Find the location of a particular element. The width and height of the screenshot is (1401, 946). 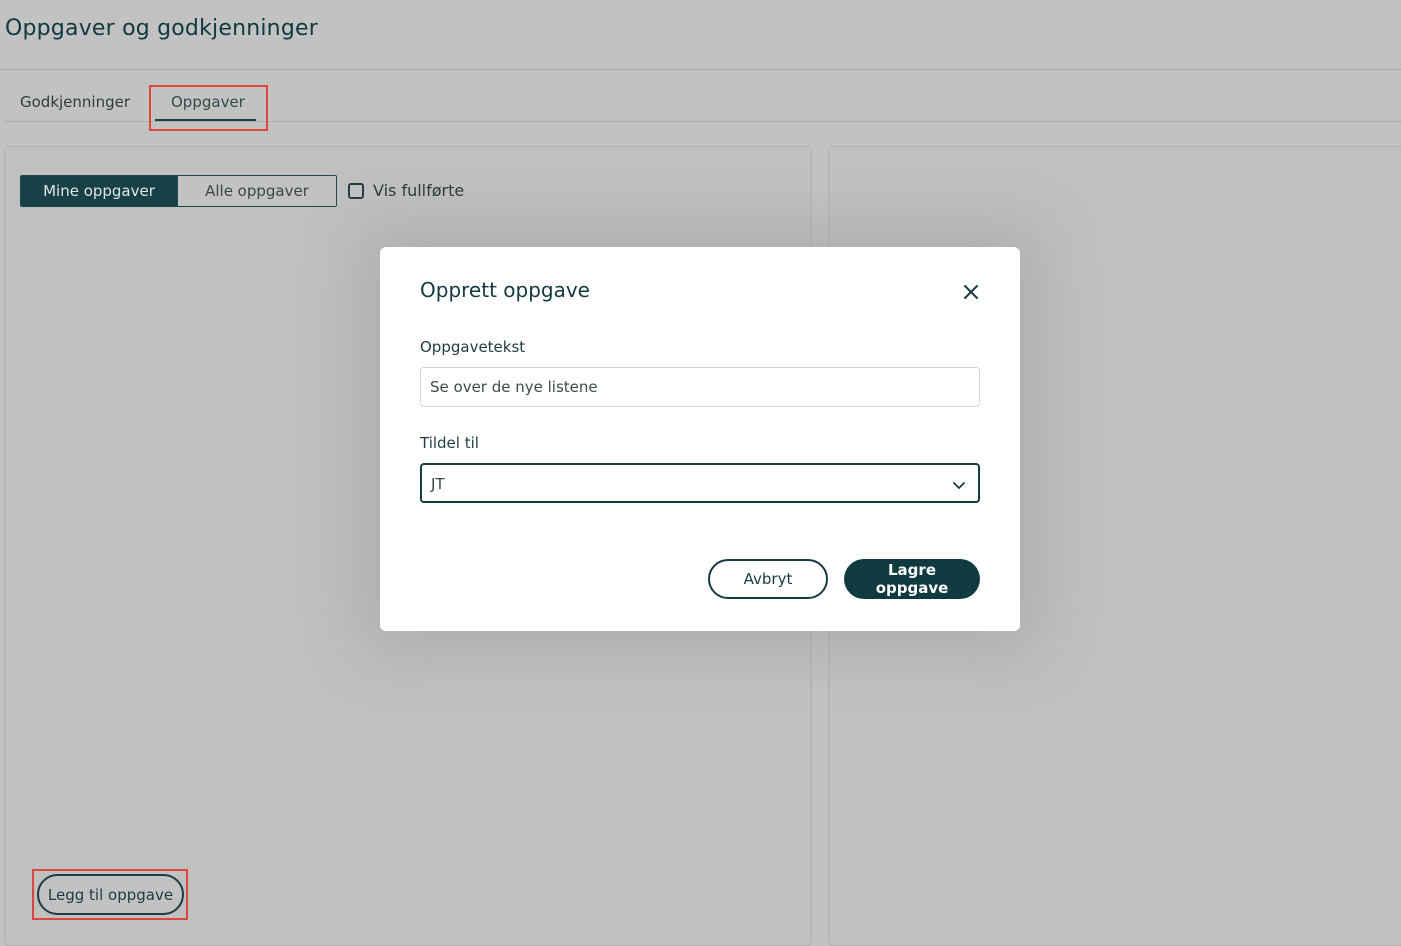

task-text-input is located at coordinates (700, 387).